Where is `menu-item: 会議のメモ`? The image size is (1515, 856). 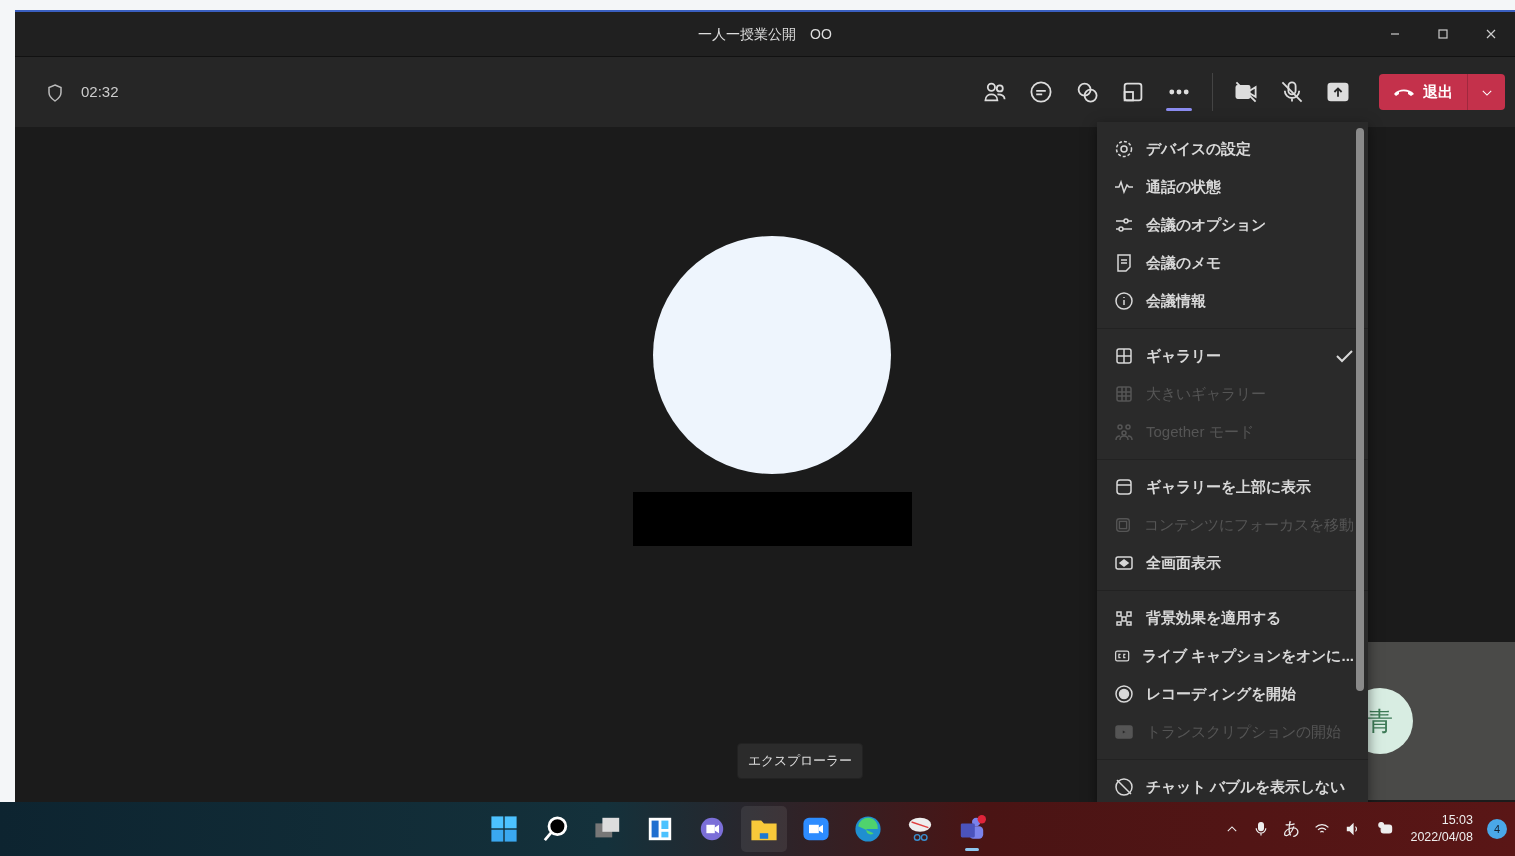
menu-item: 会議のメモ is located at coordinates (1232, 263).